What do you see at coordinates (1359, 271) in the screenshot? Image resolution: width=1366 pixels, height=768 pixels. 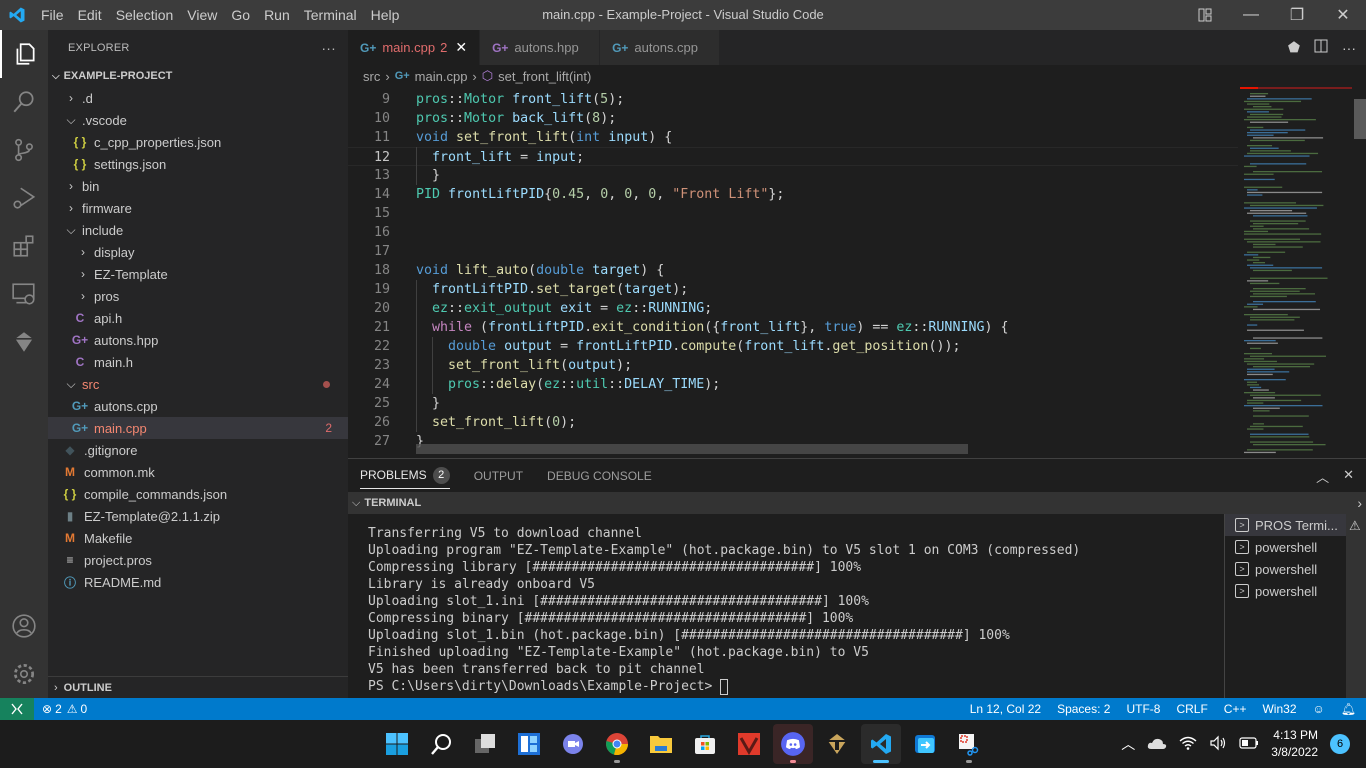 I see `vertical-scrollbar` at bounding box center [1359, 271].